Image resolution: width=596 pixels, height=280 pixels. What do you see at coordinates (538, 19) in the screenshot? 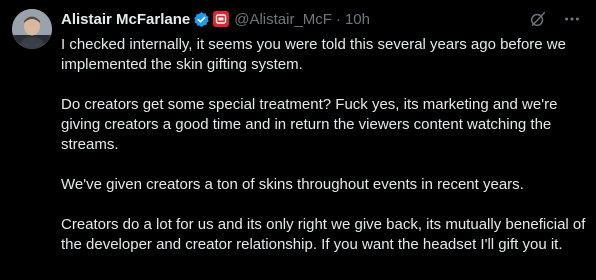
I see `grok-icon` at bounding box center [538, 19].